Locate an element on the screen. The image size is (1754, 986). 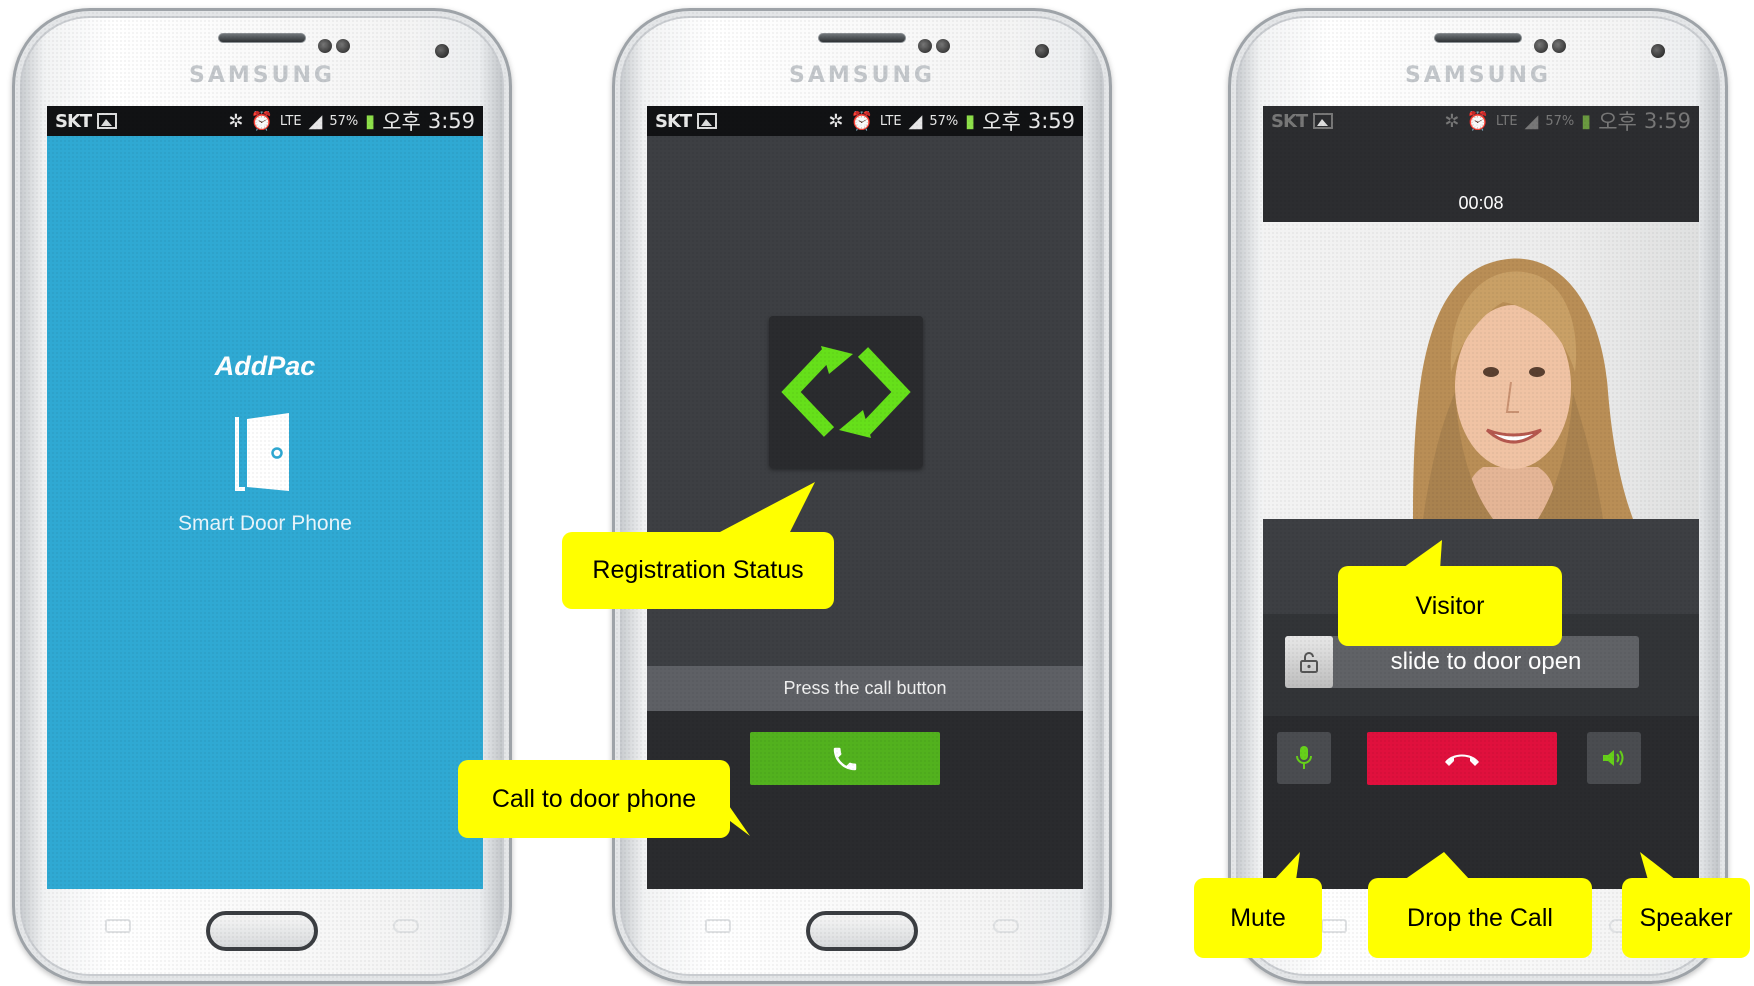
mute-pointer is located at coordinates (1287, 866).